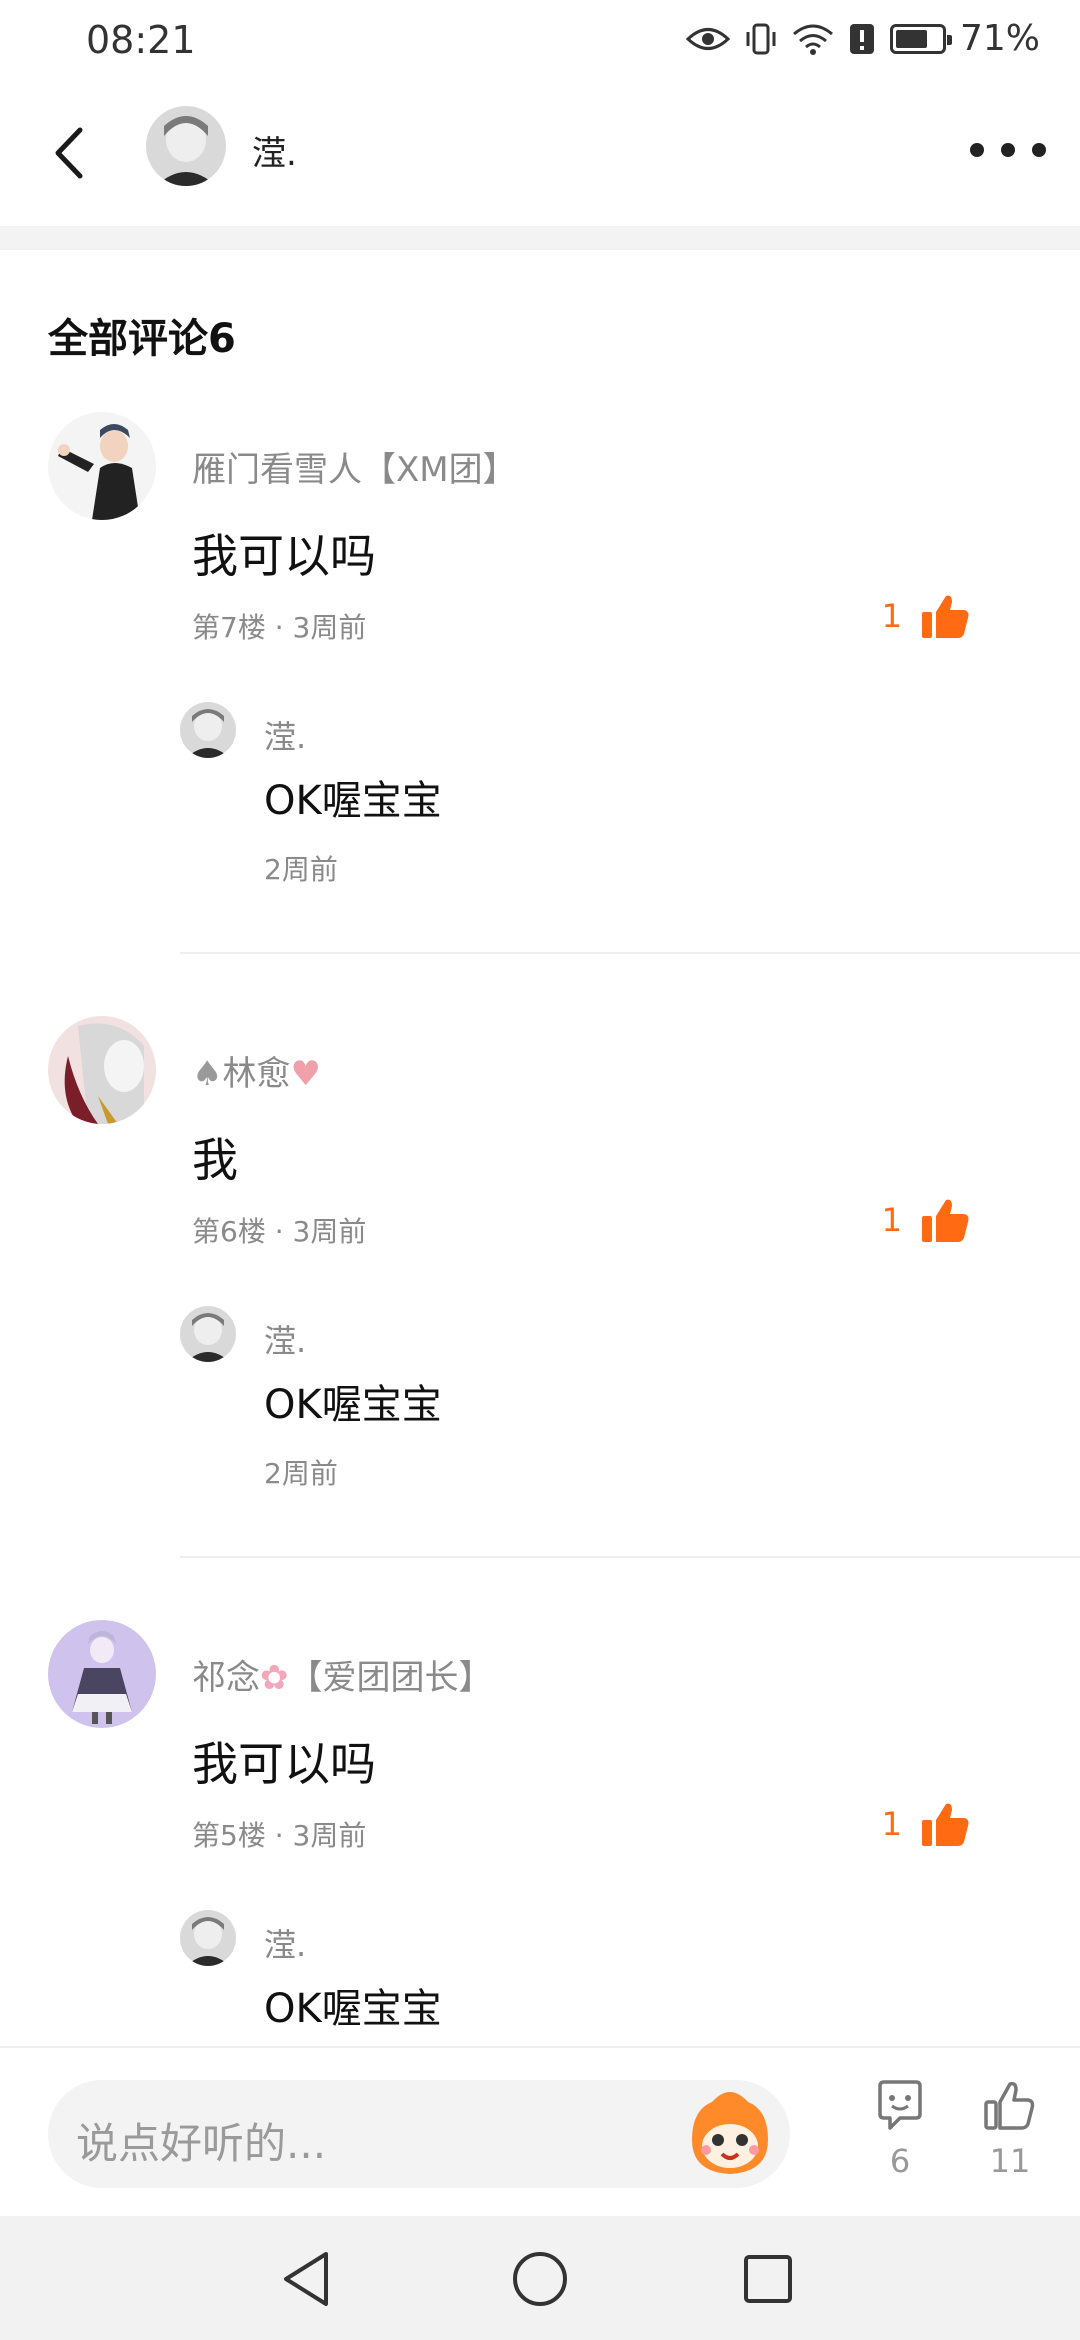 This screenshot has height=2340, width=1080. I want to click on post-like-button: 11, so click(1010, 2129).